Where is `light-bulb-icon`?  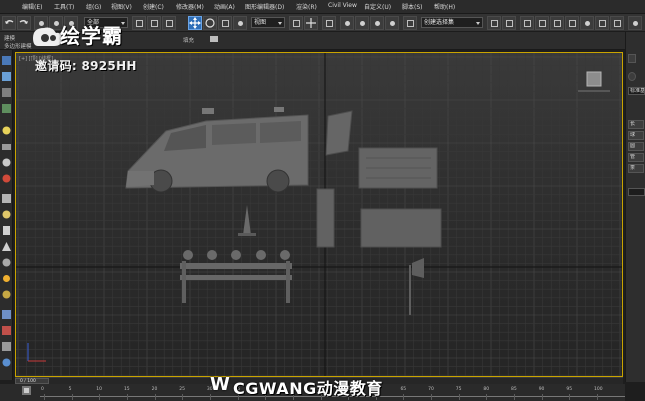 light-bulb-icon is located at coordinates (6, 130).